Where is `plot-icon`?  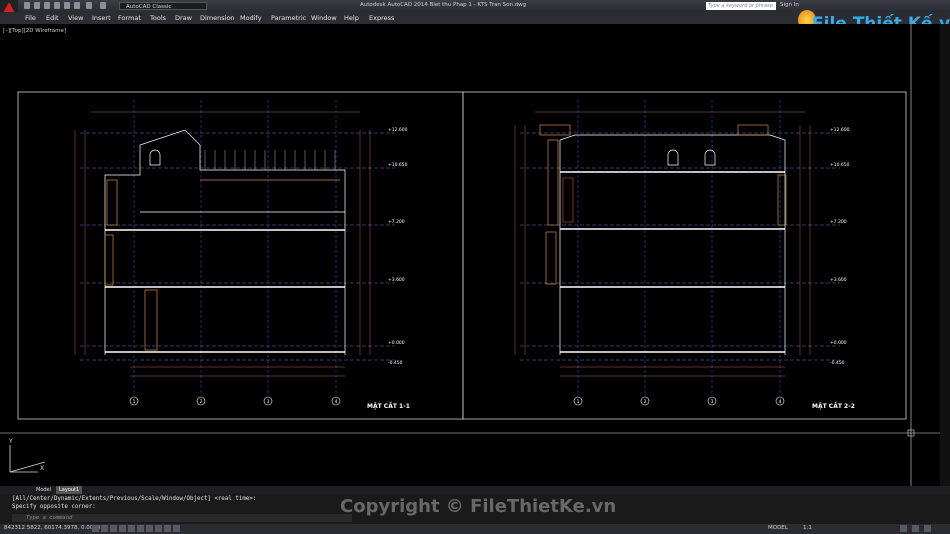 plot-icon is located at coordinates (67, 5).